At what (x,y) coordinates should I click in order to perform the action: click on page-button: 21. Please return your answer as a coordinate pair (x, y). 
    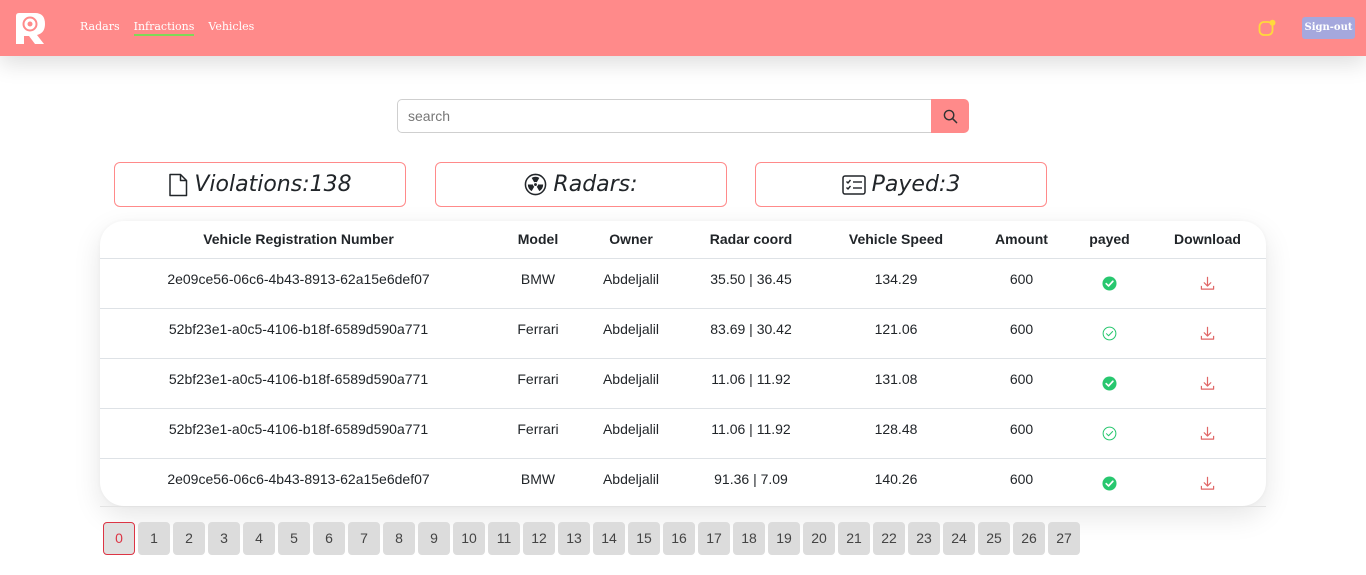
    Looking at the image, I should click on (854, 538).